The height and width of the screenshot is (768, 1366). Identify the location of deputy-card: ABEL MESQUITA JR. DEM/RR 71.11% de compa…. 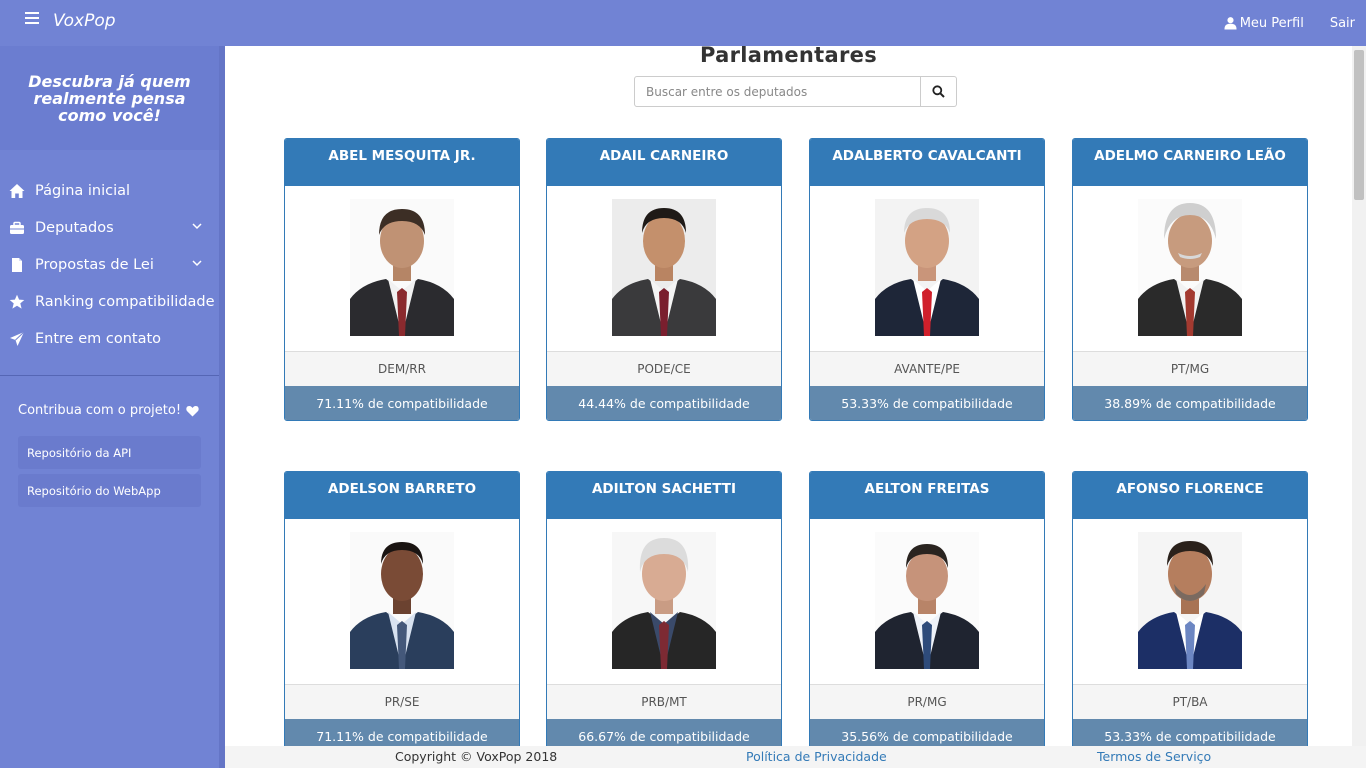
(402, 279).